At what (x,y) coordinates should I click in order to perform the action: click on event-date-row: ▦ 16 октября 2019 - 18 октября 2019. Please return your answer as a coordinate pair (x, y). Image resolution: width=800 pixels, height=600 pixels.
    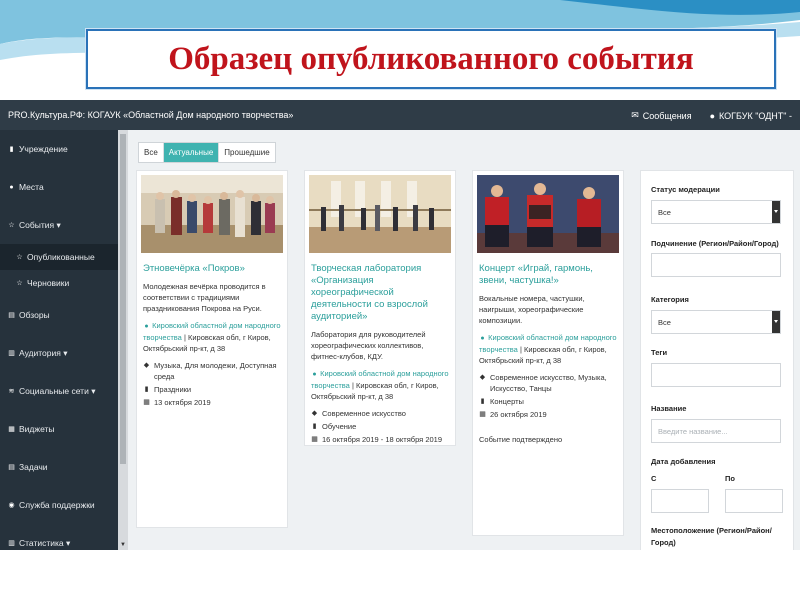
    Looking at the image, I should click on (380, 439).